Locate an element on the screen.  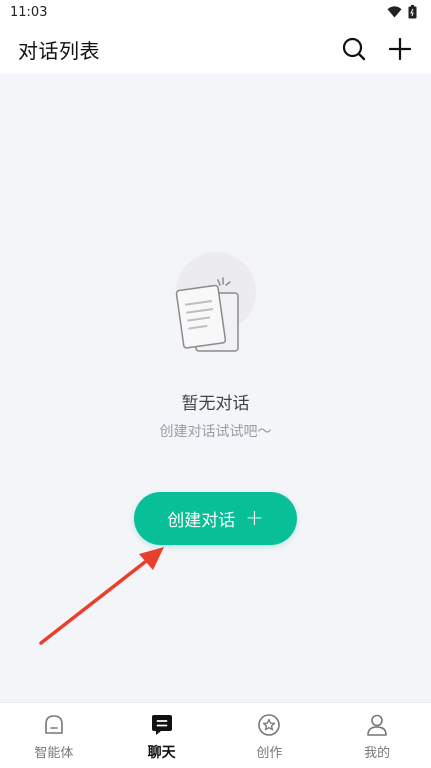
tab-label: 创作 is located at coordinates (269, 753).